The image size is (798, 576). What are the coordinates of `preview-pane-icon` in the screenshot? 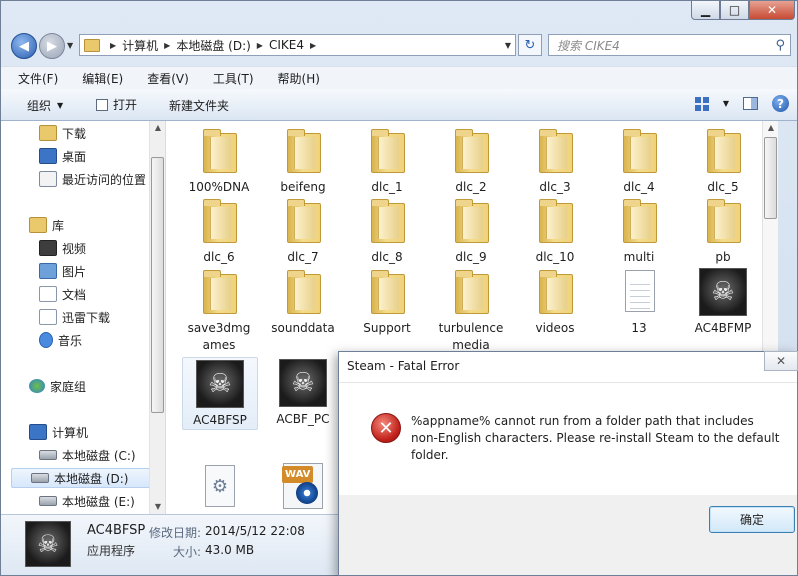 It's located at (750, 103).